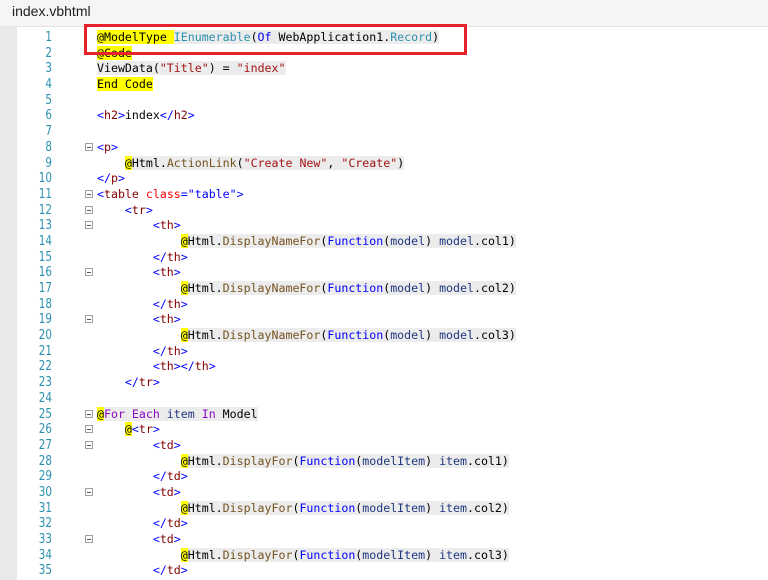 This screenshot has height=580, width=768. What do you see at coordinates (384, 399) in the screenshot?
I see `code-line: 24` at bounding box center [384, 399].